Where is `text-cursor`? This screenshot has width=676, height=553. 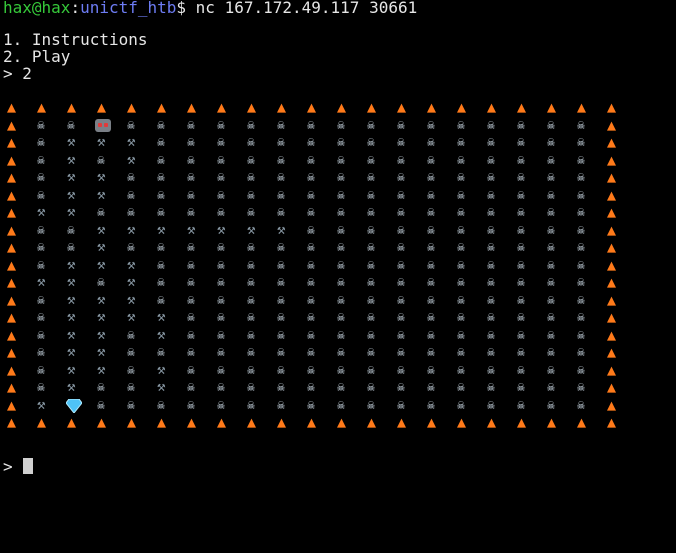 text-cursor is located at coordinates (28, 466).